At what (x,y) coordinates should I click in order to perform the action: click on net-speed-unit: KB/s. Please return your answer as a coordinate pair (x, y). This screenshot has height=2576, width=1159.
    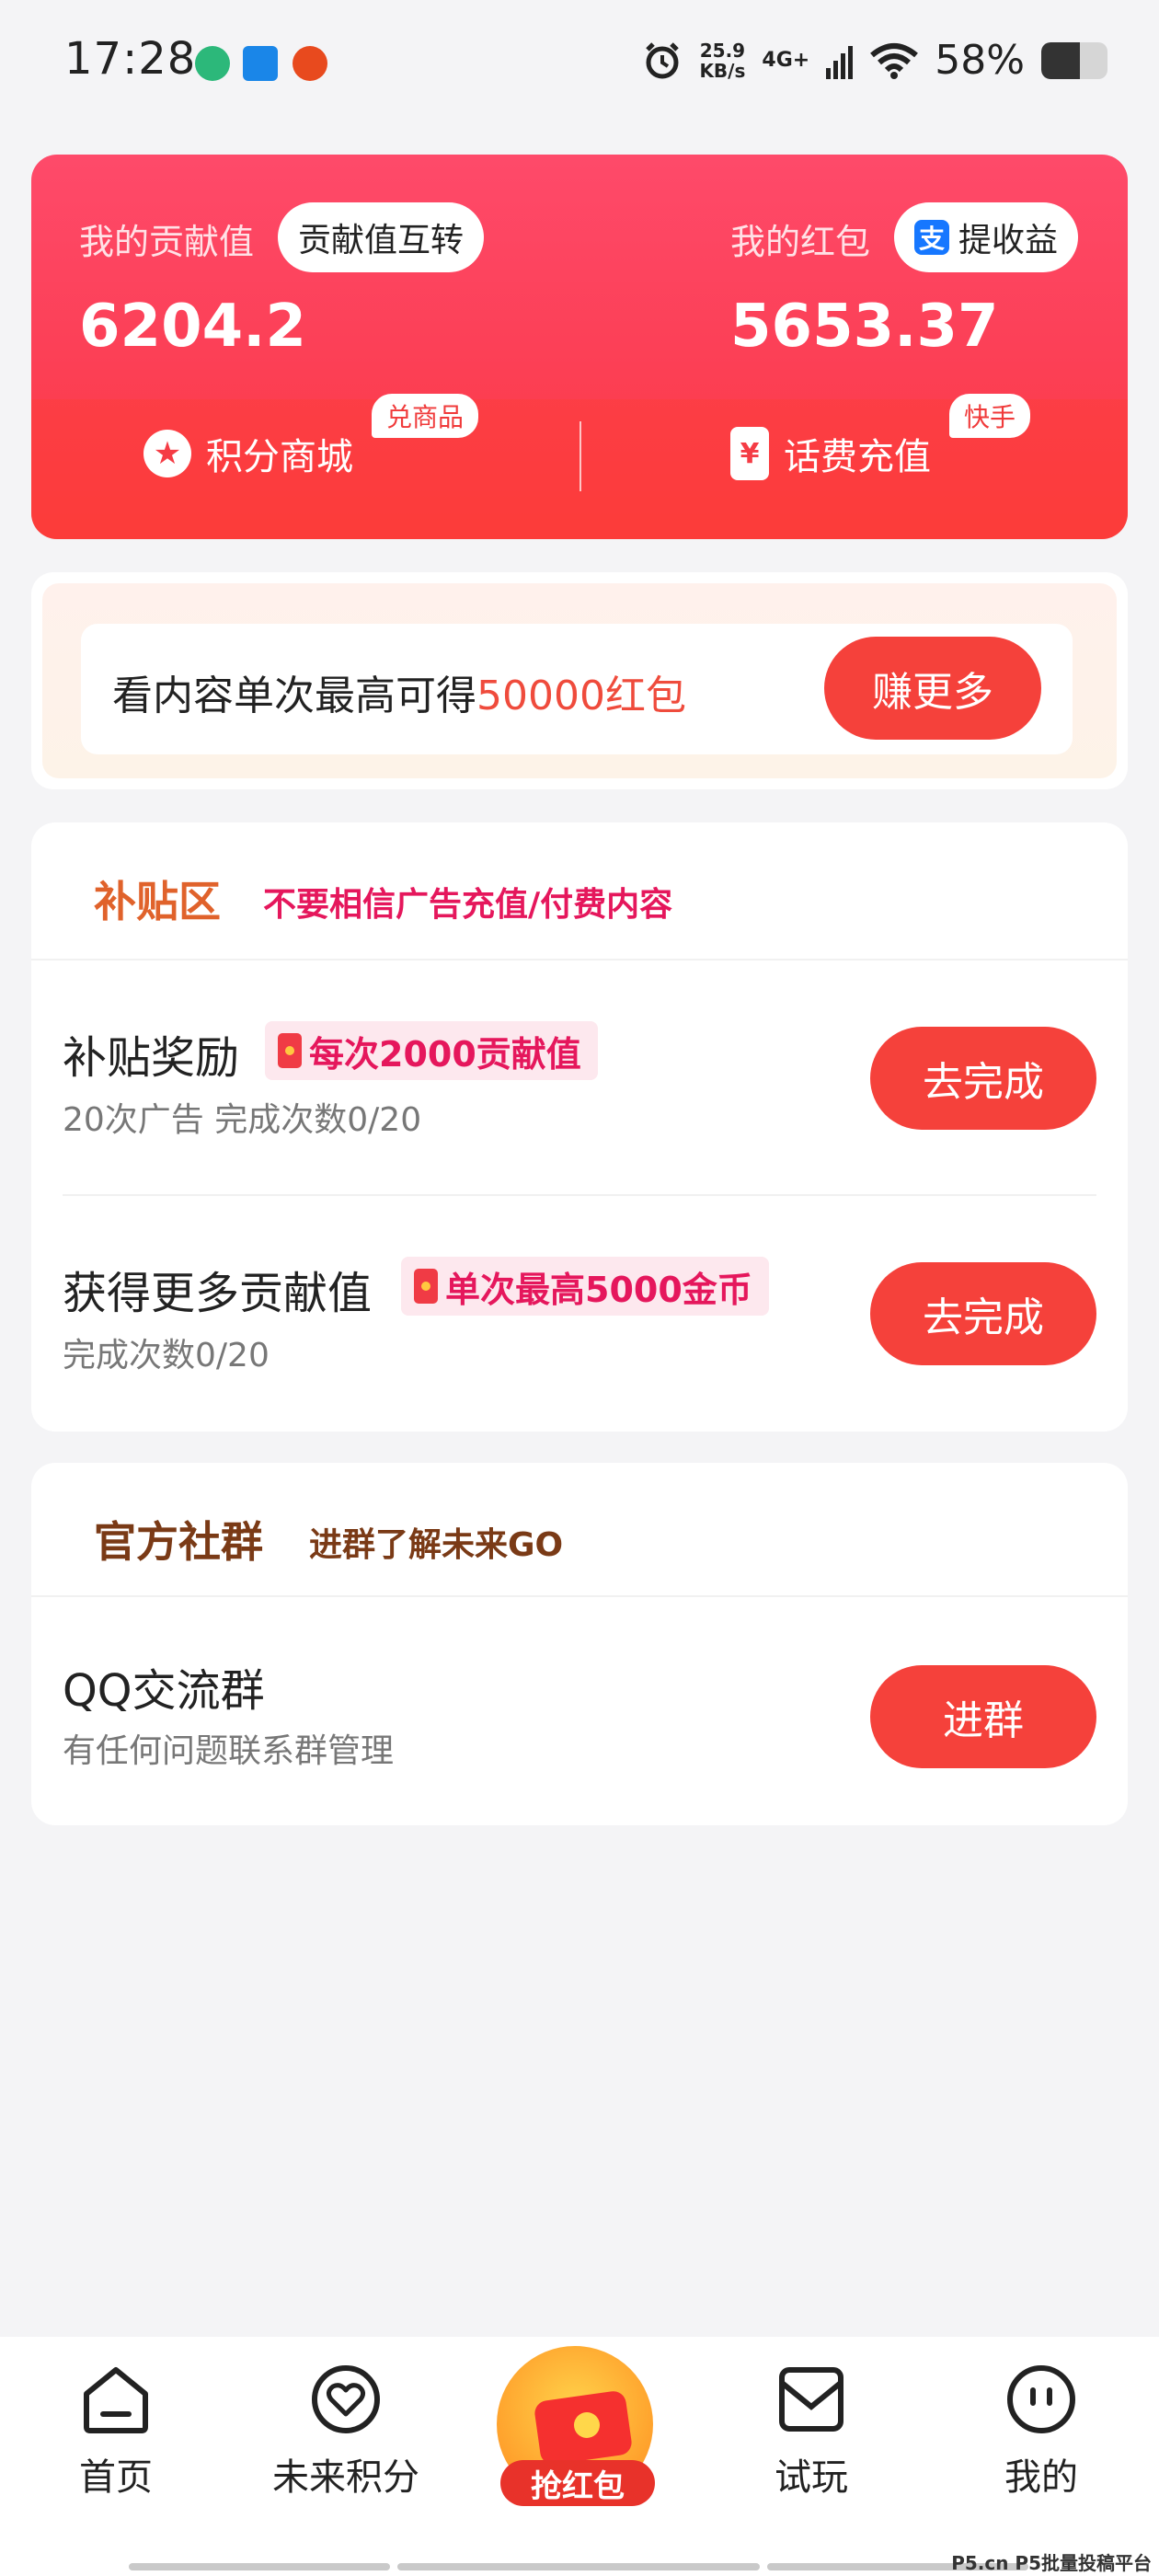
    Looking at the image, I should click on (722, 70).